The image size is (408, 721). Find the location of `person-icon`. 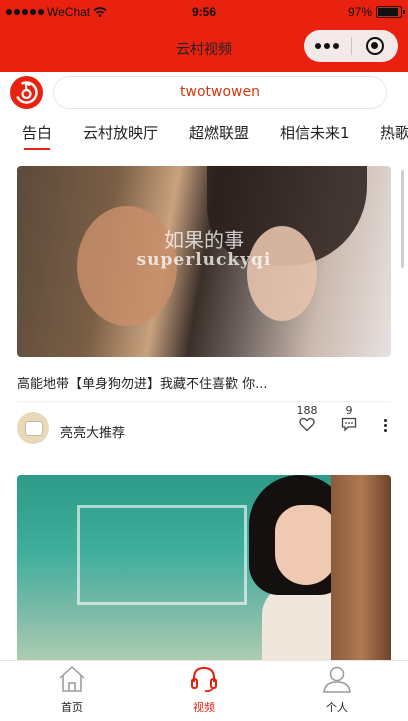

person-icon is located at coordinates (337, 679).